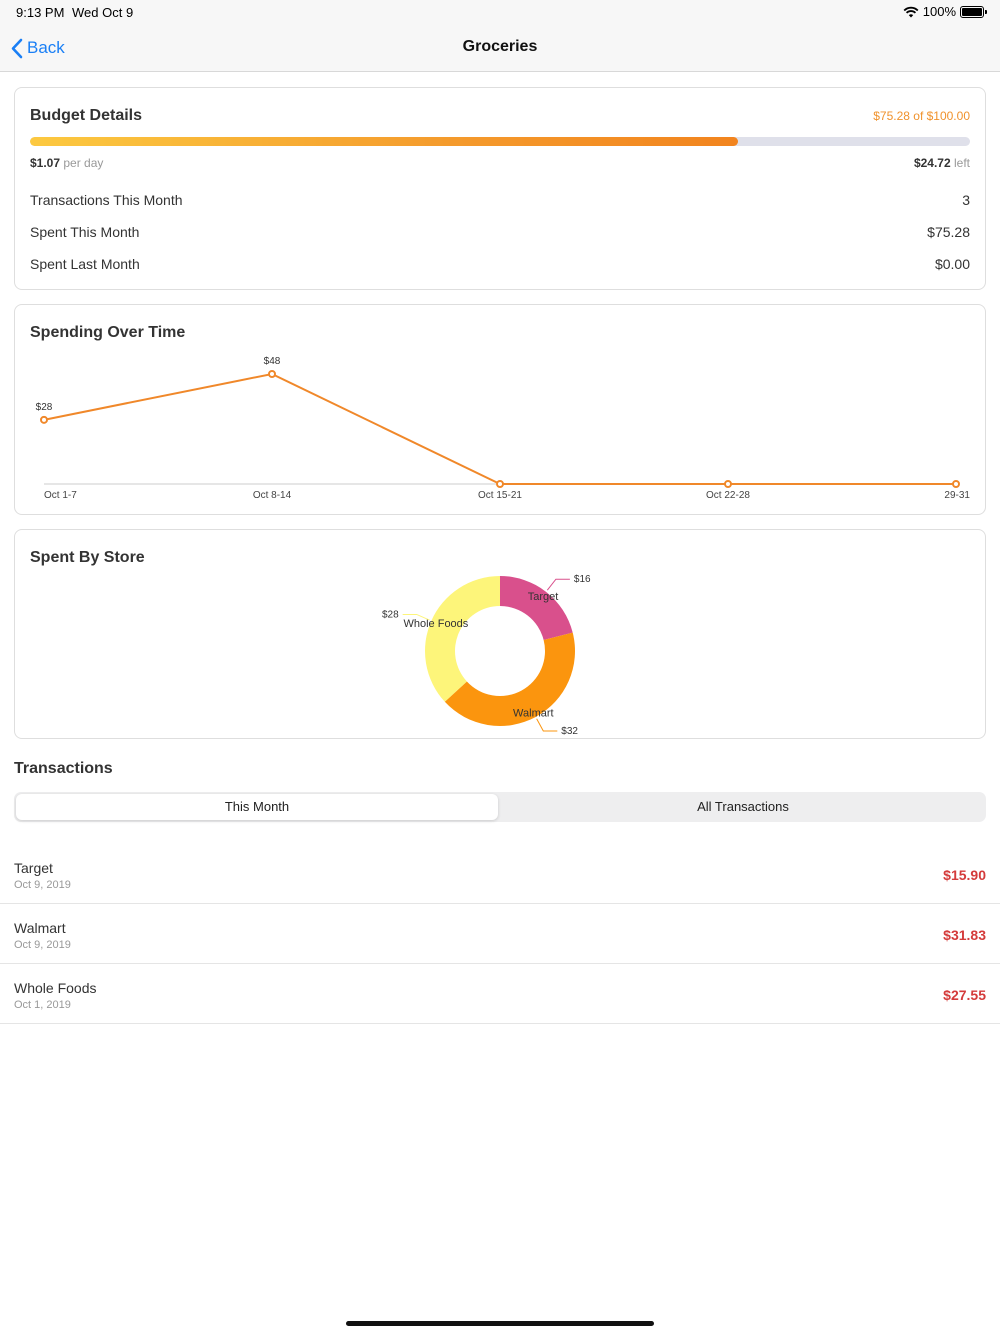 This screenshot has height=1334, width=1000. What do you see at coordinates (728, 495) in the screenshot?
I see `x-tick-label: Oct 22-28` at bounding box center [728, 495].